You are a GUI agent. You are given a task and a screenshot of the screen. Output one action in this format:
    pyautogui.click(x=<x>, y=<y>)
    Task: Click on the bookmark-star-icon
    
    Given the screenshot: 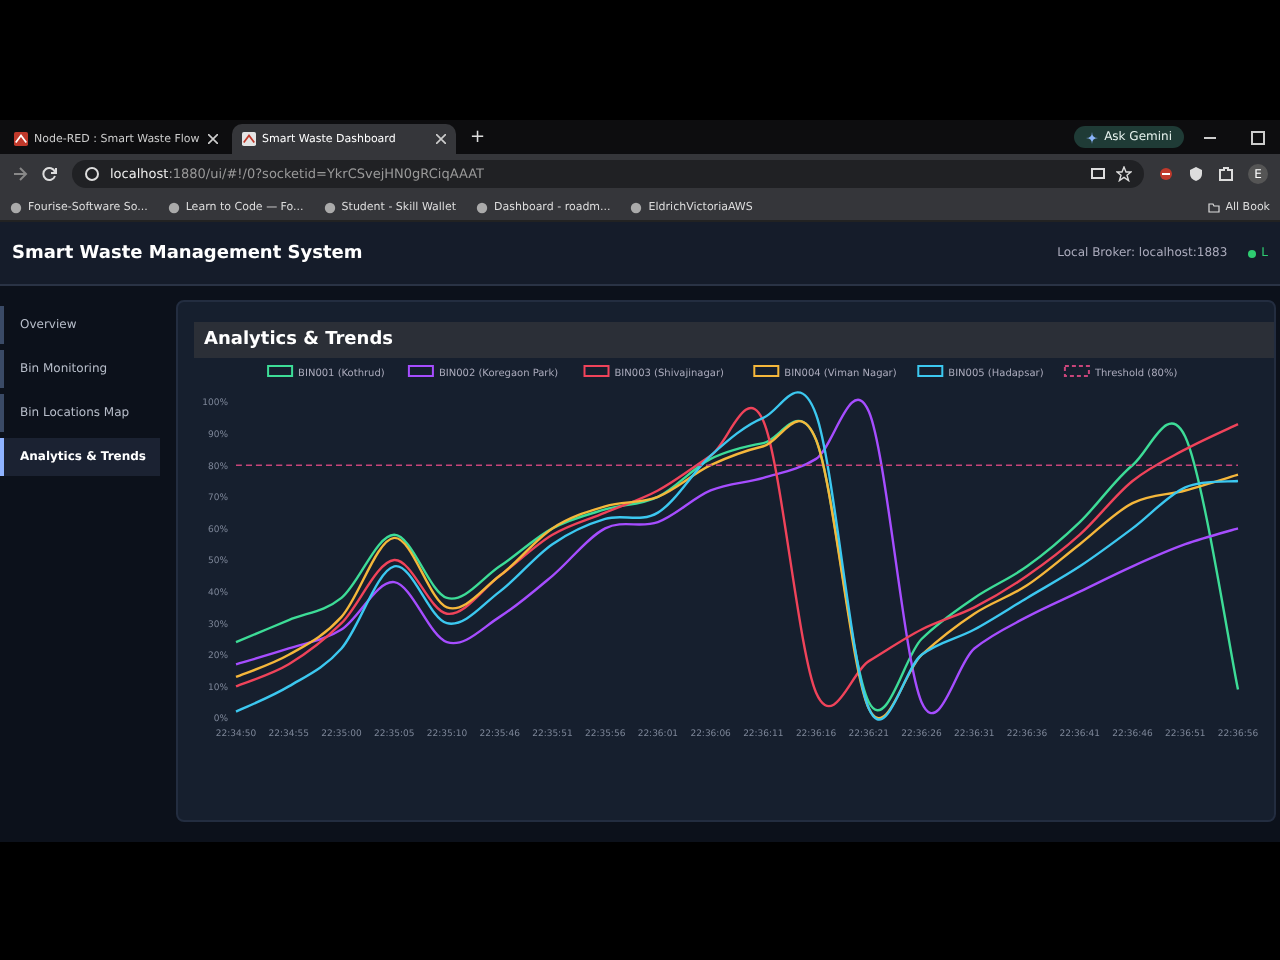 What is the action you would take?
    pyautogui.click(x=1124, y=174)
    